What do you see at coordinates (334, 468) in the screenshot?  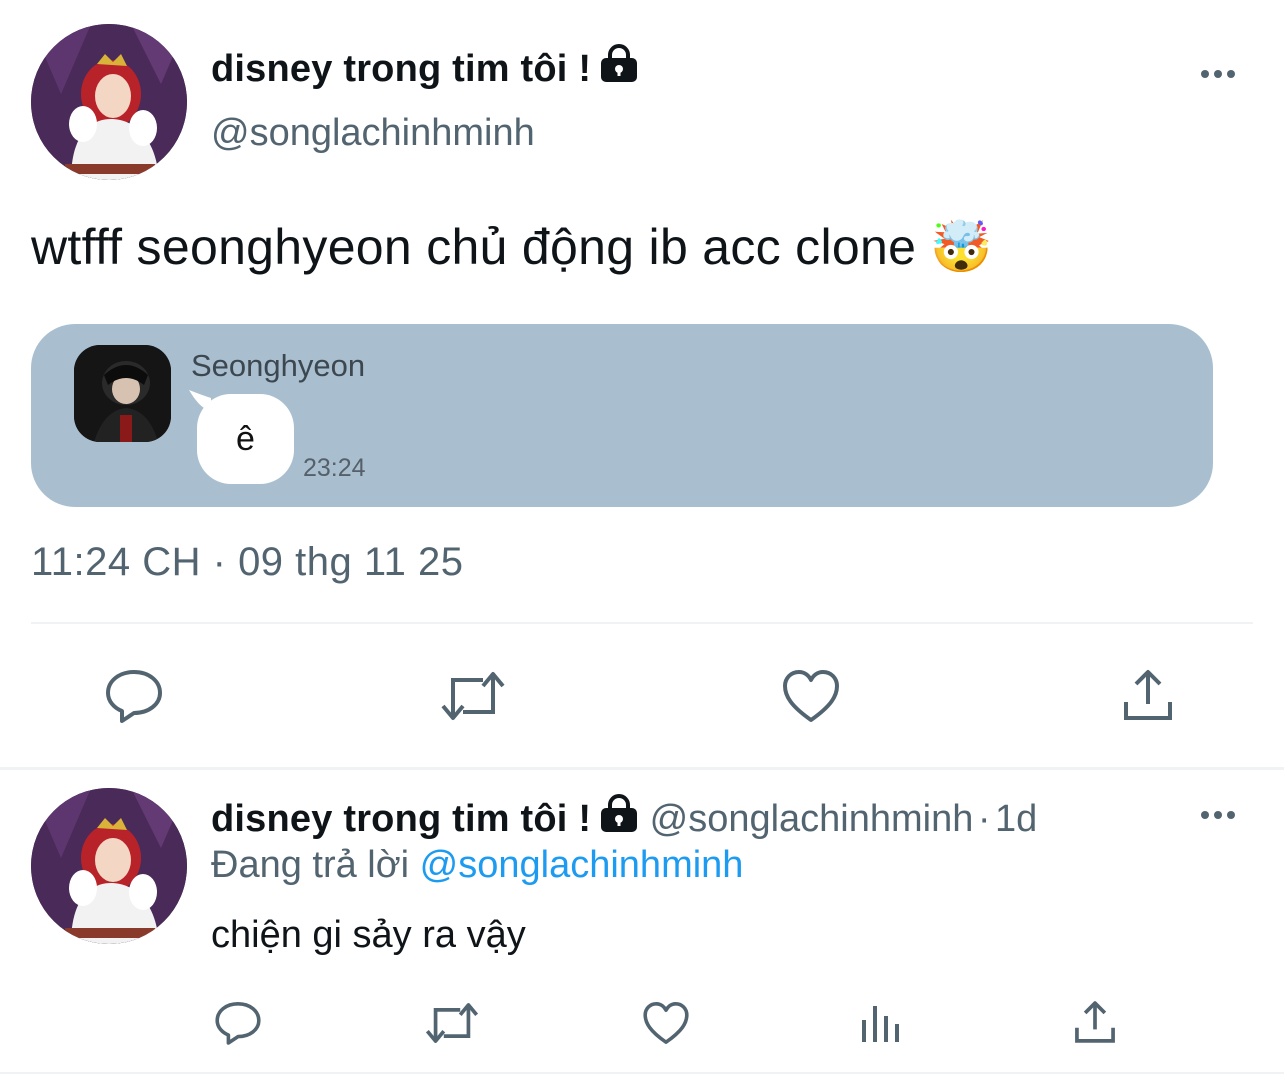 I see `dm-message-time: 23:24` at bounding box center [334, 468].